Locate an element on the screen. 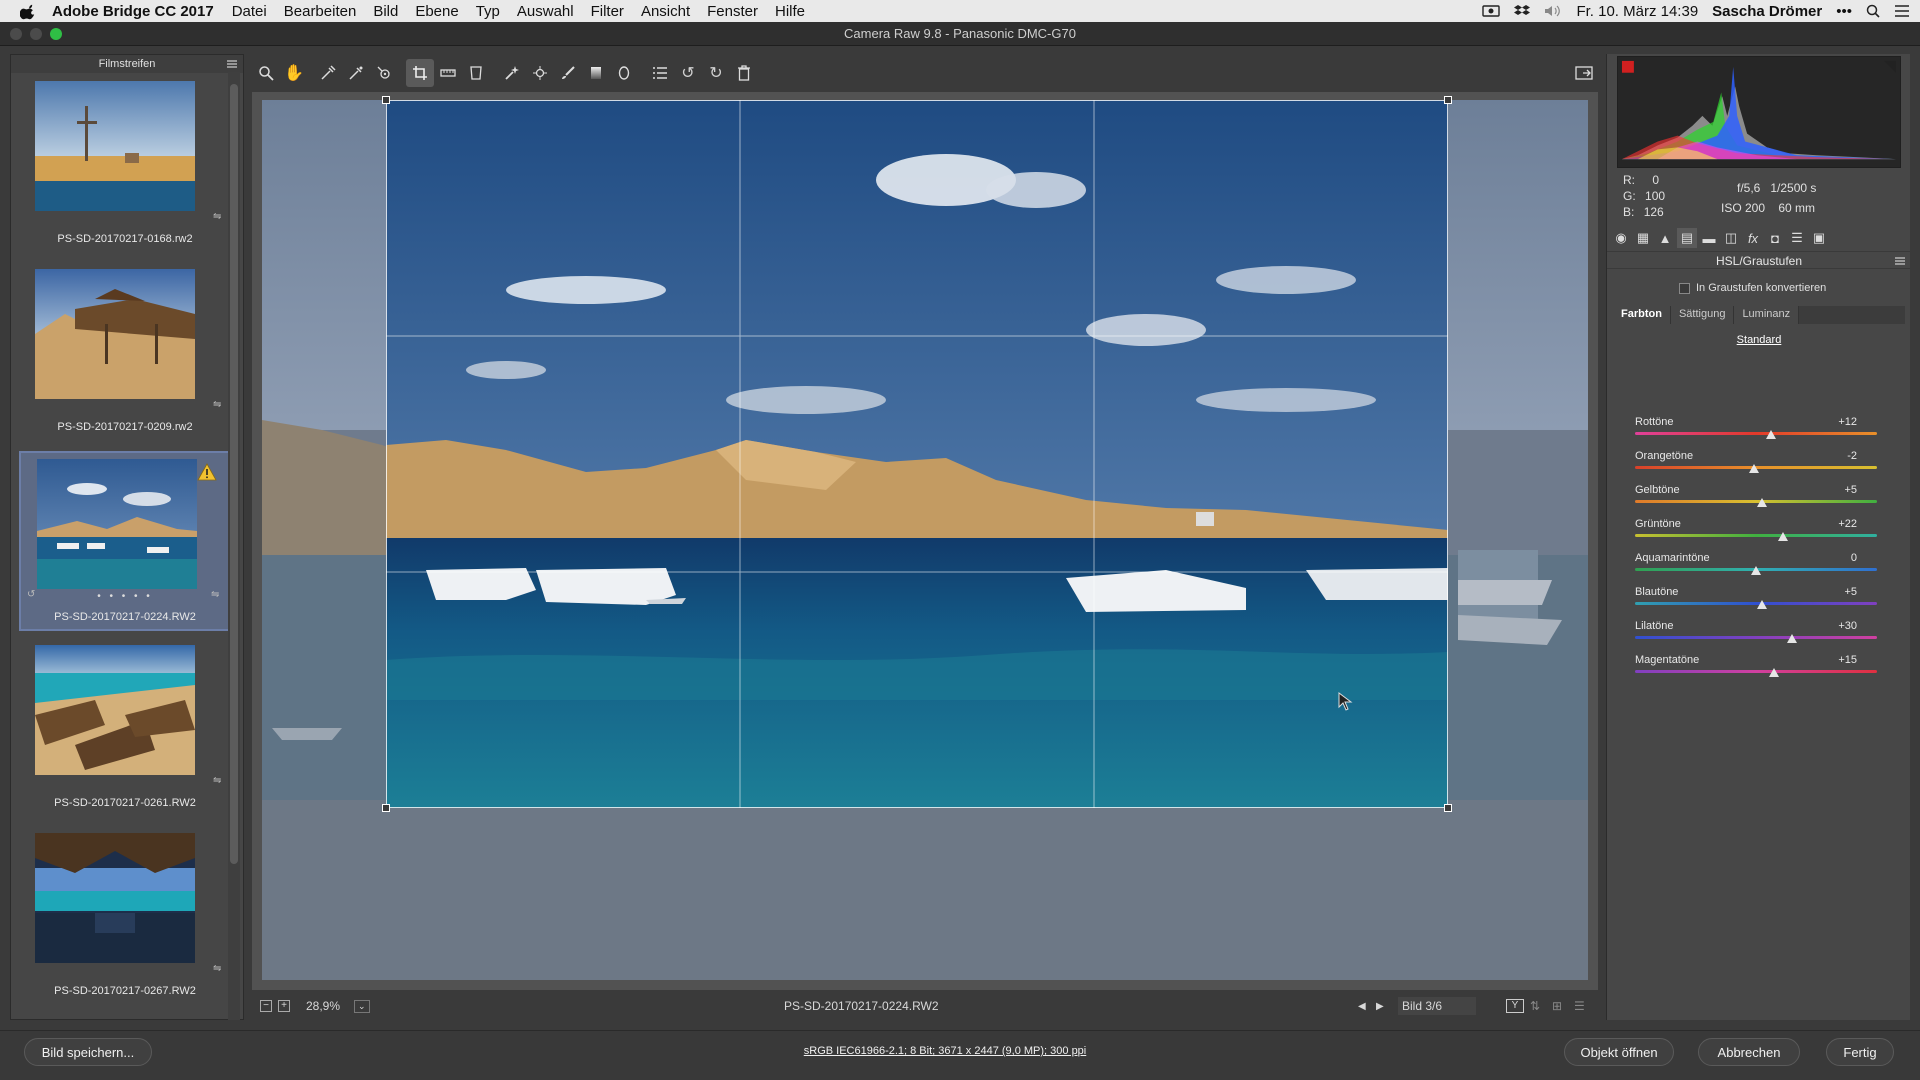 The height and width of the screenshot is (1080, 1920). graduated-filter-icon is located at coordinates (596, 73).